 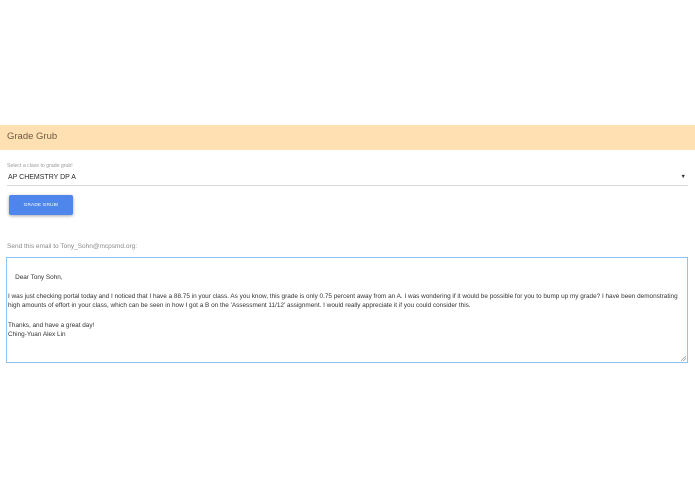 What do you see at coordinates (683, 177) in the screenshot?
I see `dropdown-caret-icon: ▼` at bounding box center [683, 177].